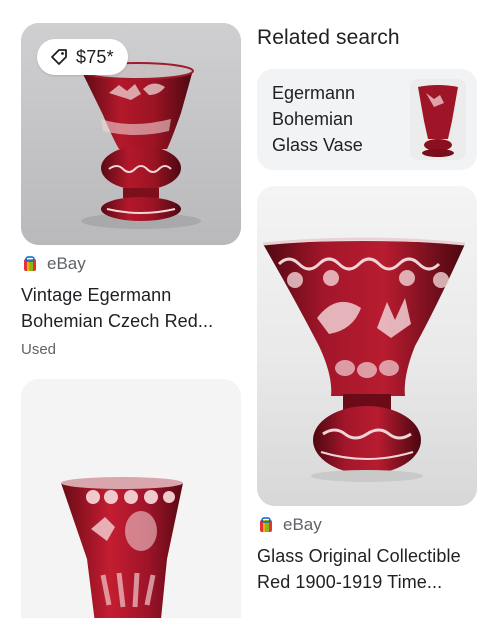 The height and width of the screenshot is (618, 498). I want to click on price-badge: $75*, so click(82, 57).